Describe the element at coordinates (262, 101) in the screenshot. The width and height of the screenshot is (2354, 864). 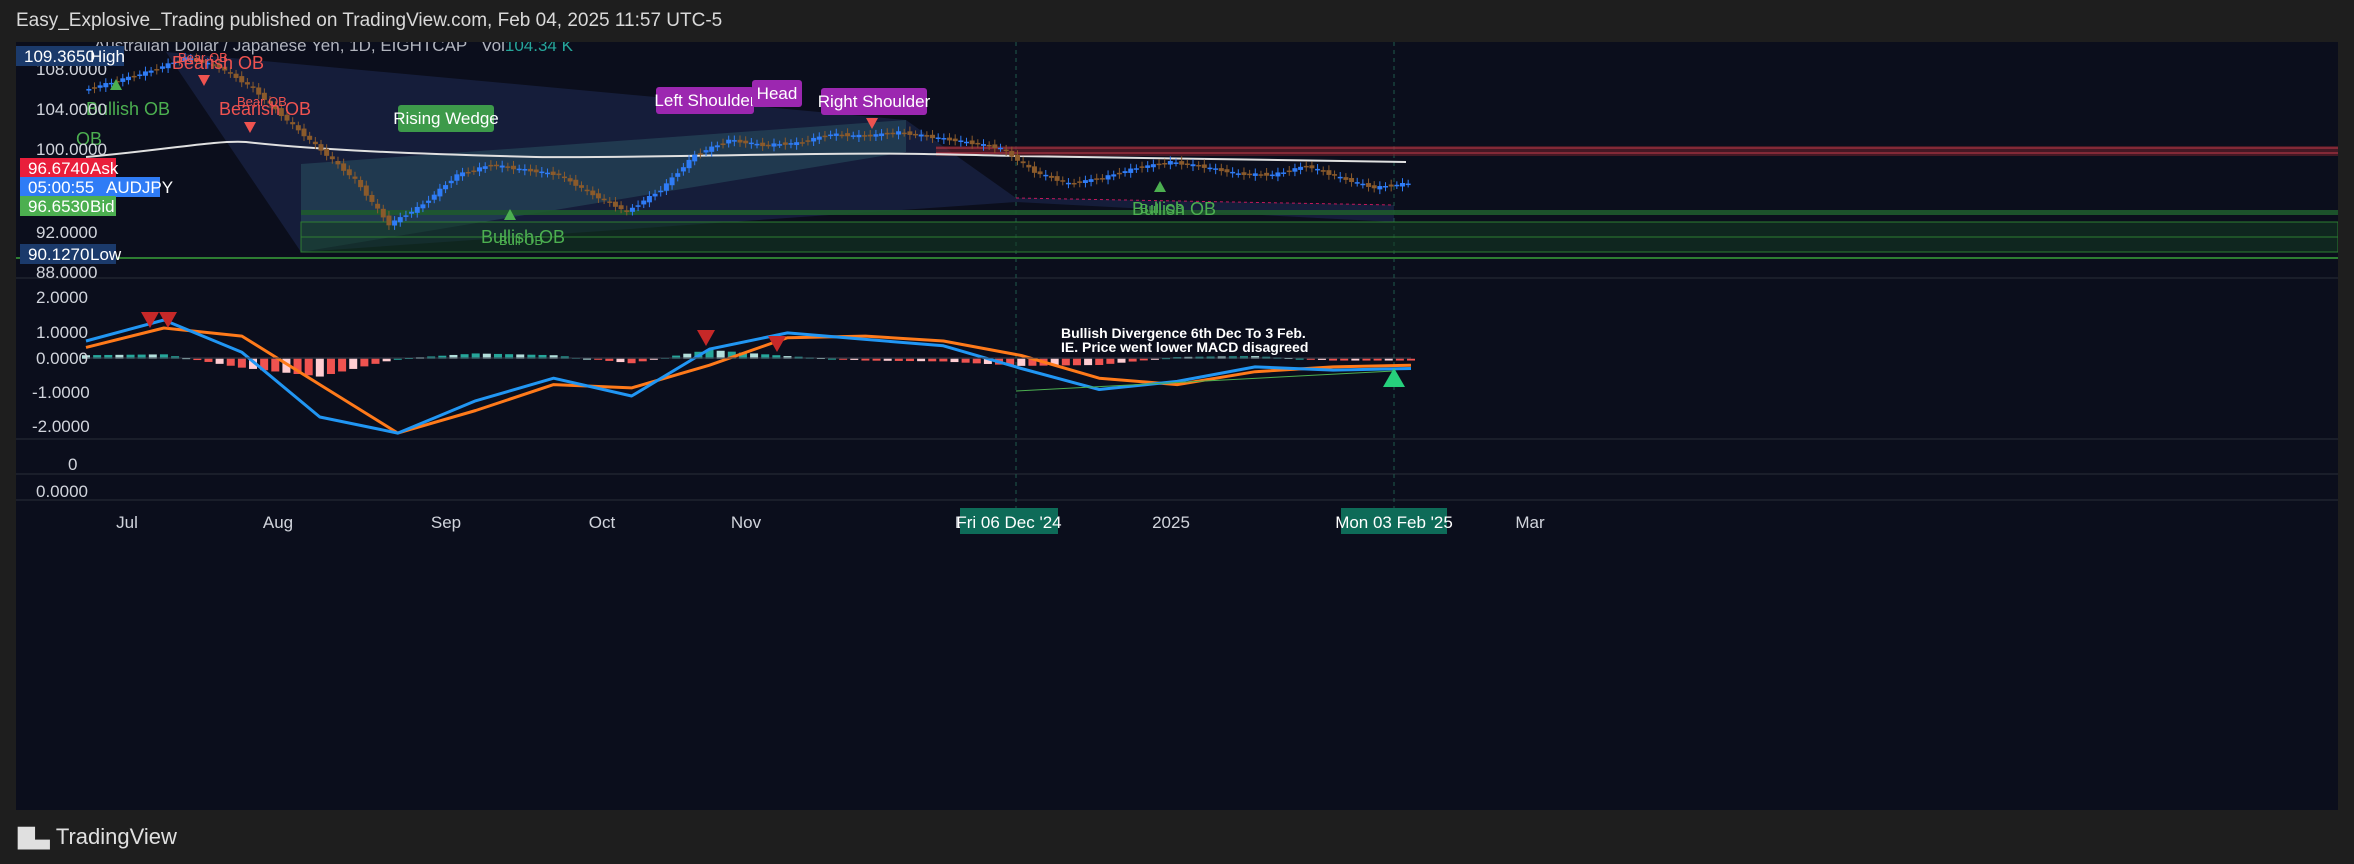
I see `bearish-ob-ghost-2: Bear OB` at that location.